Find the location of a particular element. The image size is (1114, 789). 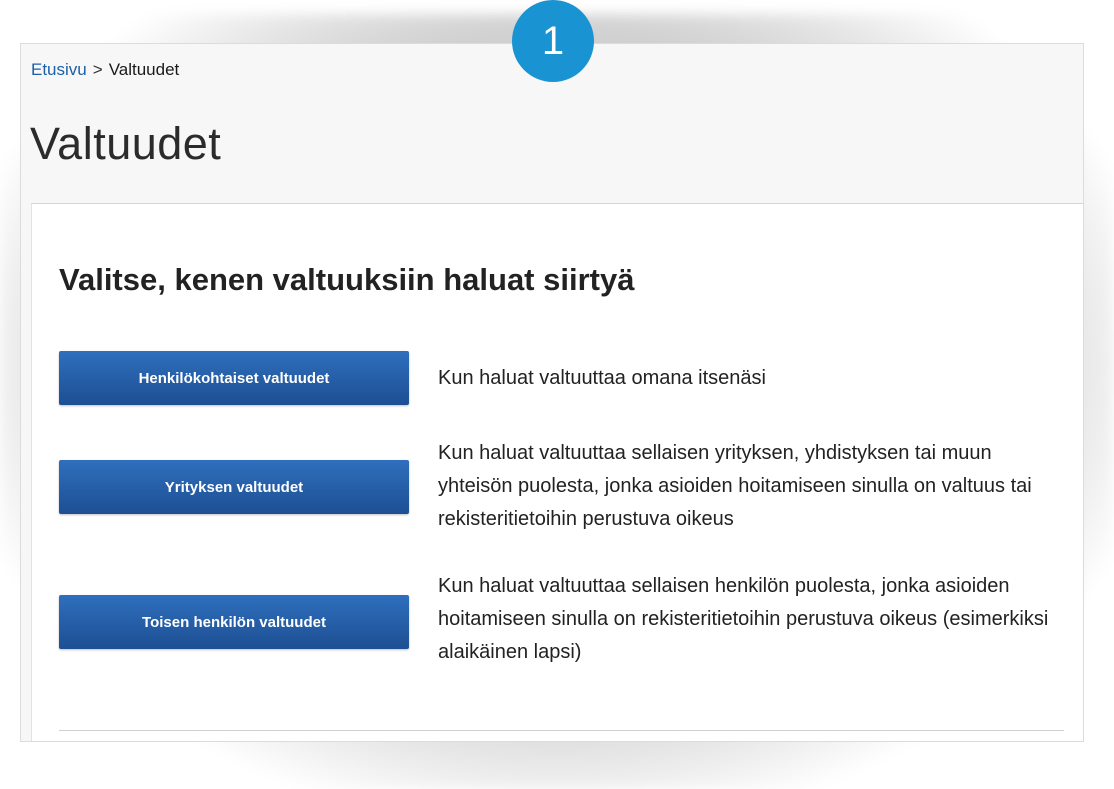

company-authorizations-button: Yrityksen valtuudet is located at coordinates (234, 487).